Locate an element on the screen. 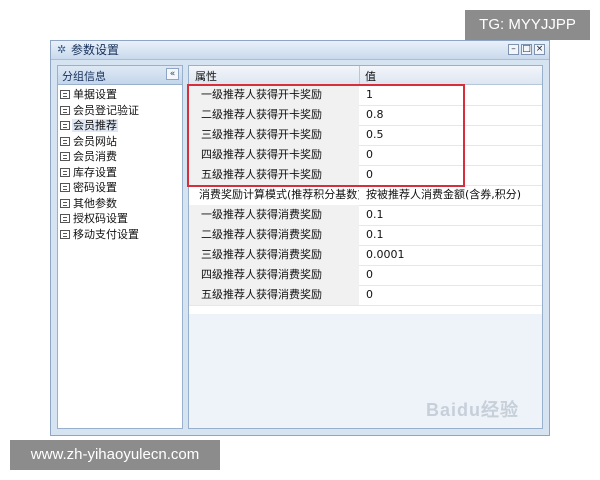 This screenshot has width=600, height=480. tree-item-other-params: 其他参数 is located at coordinates (120, 204).